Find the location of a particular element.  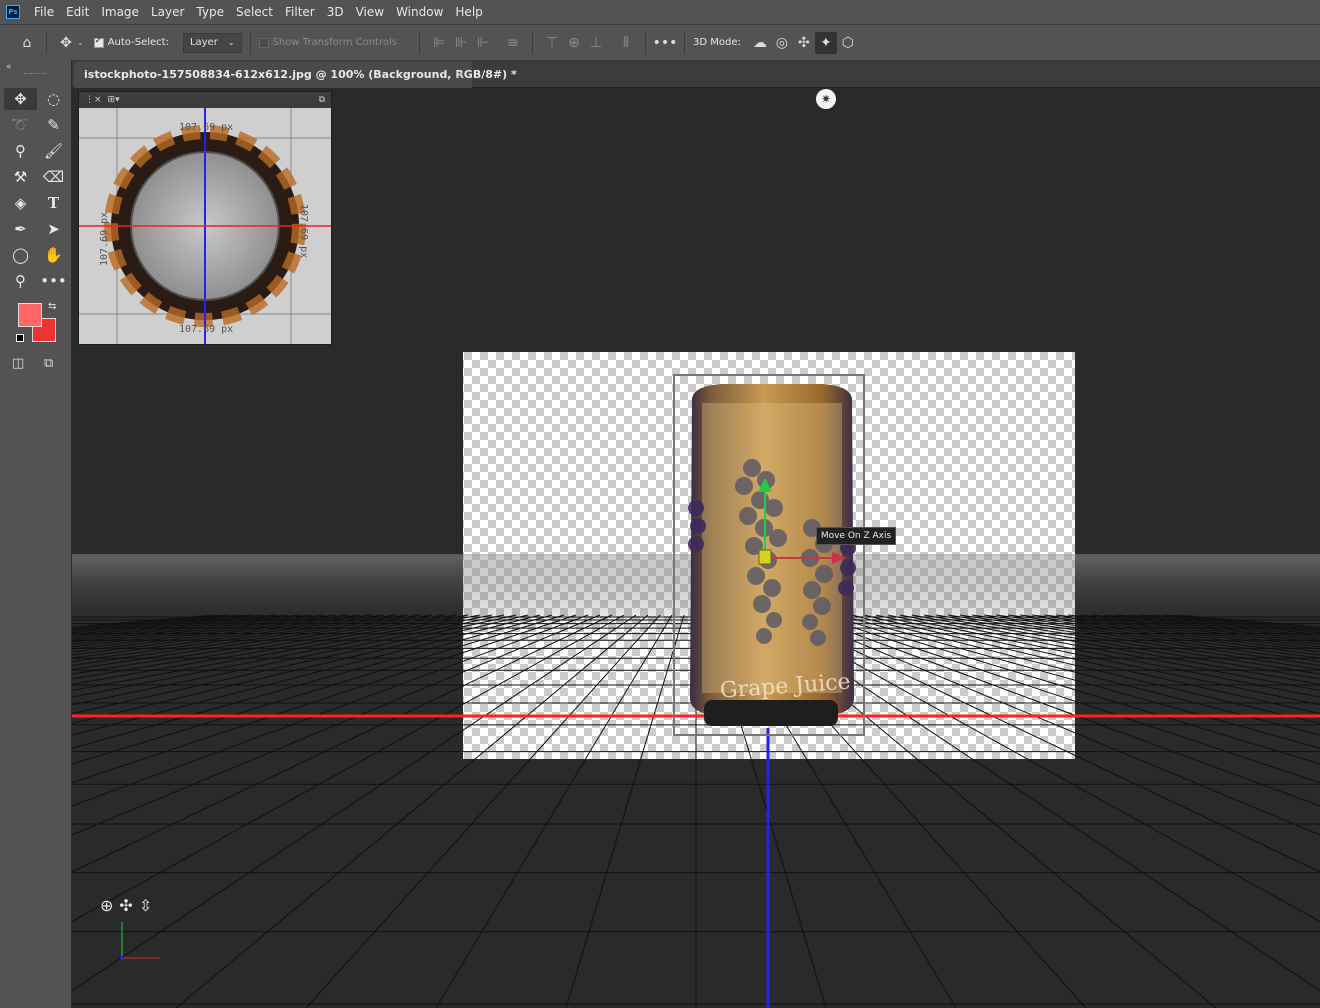

slide-3d-icon: ✦ is located at coordinates (825, 42).